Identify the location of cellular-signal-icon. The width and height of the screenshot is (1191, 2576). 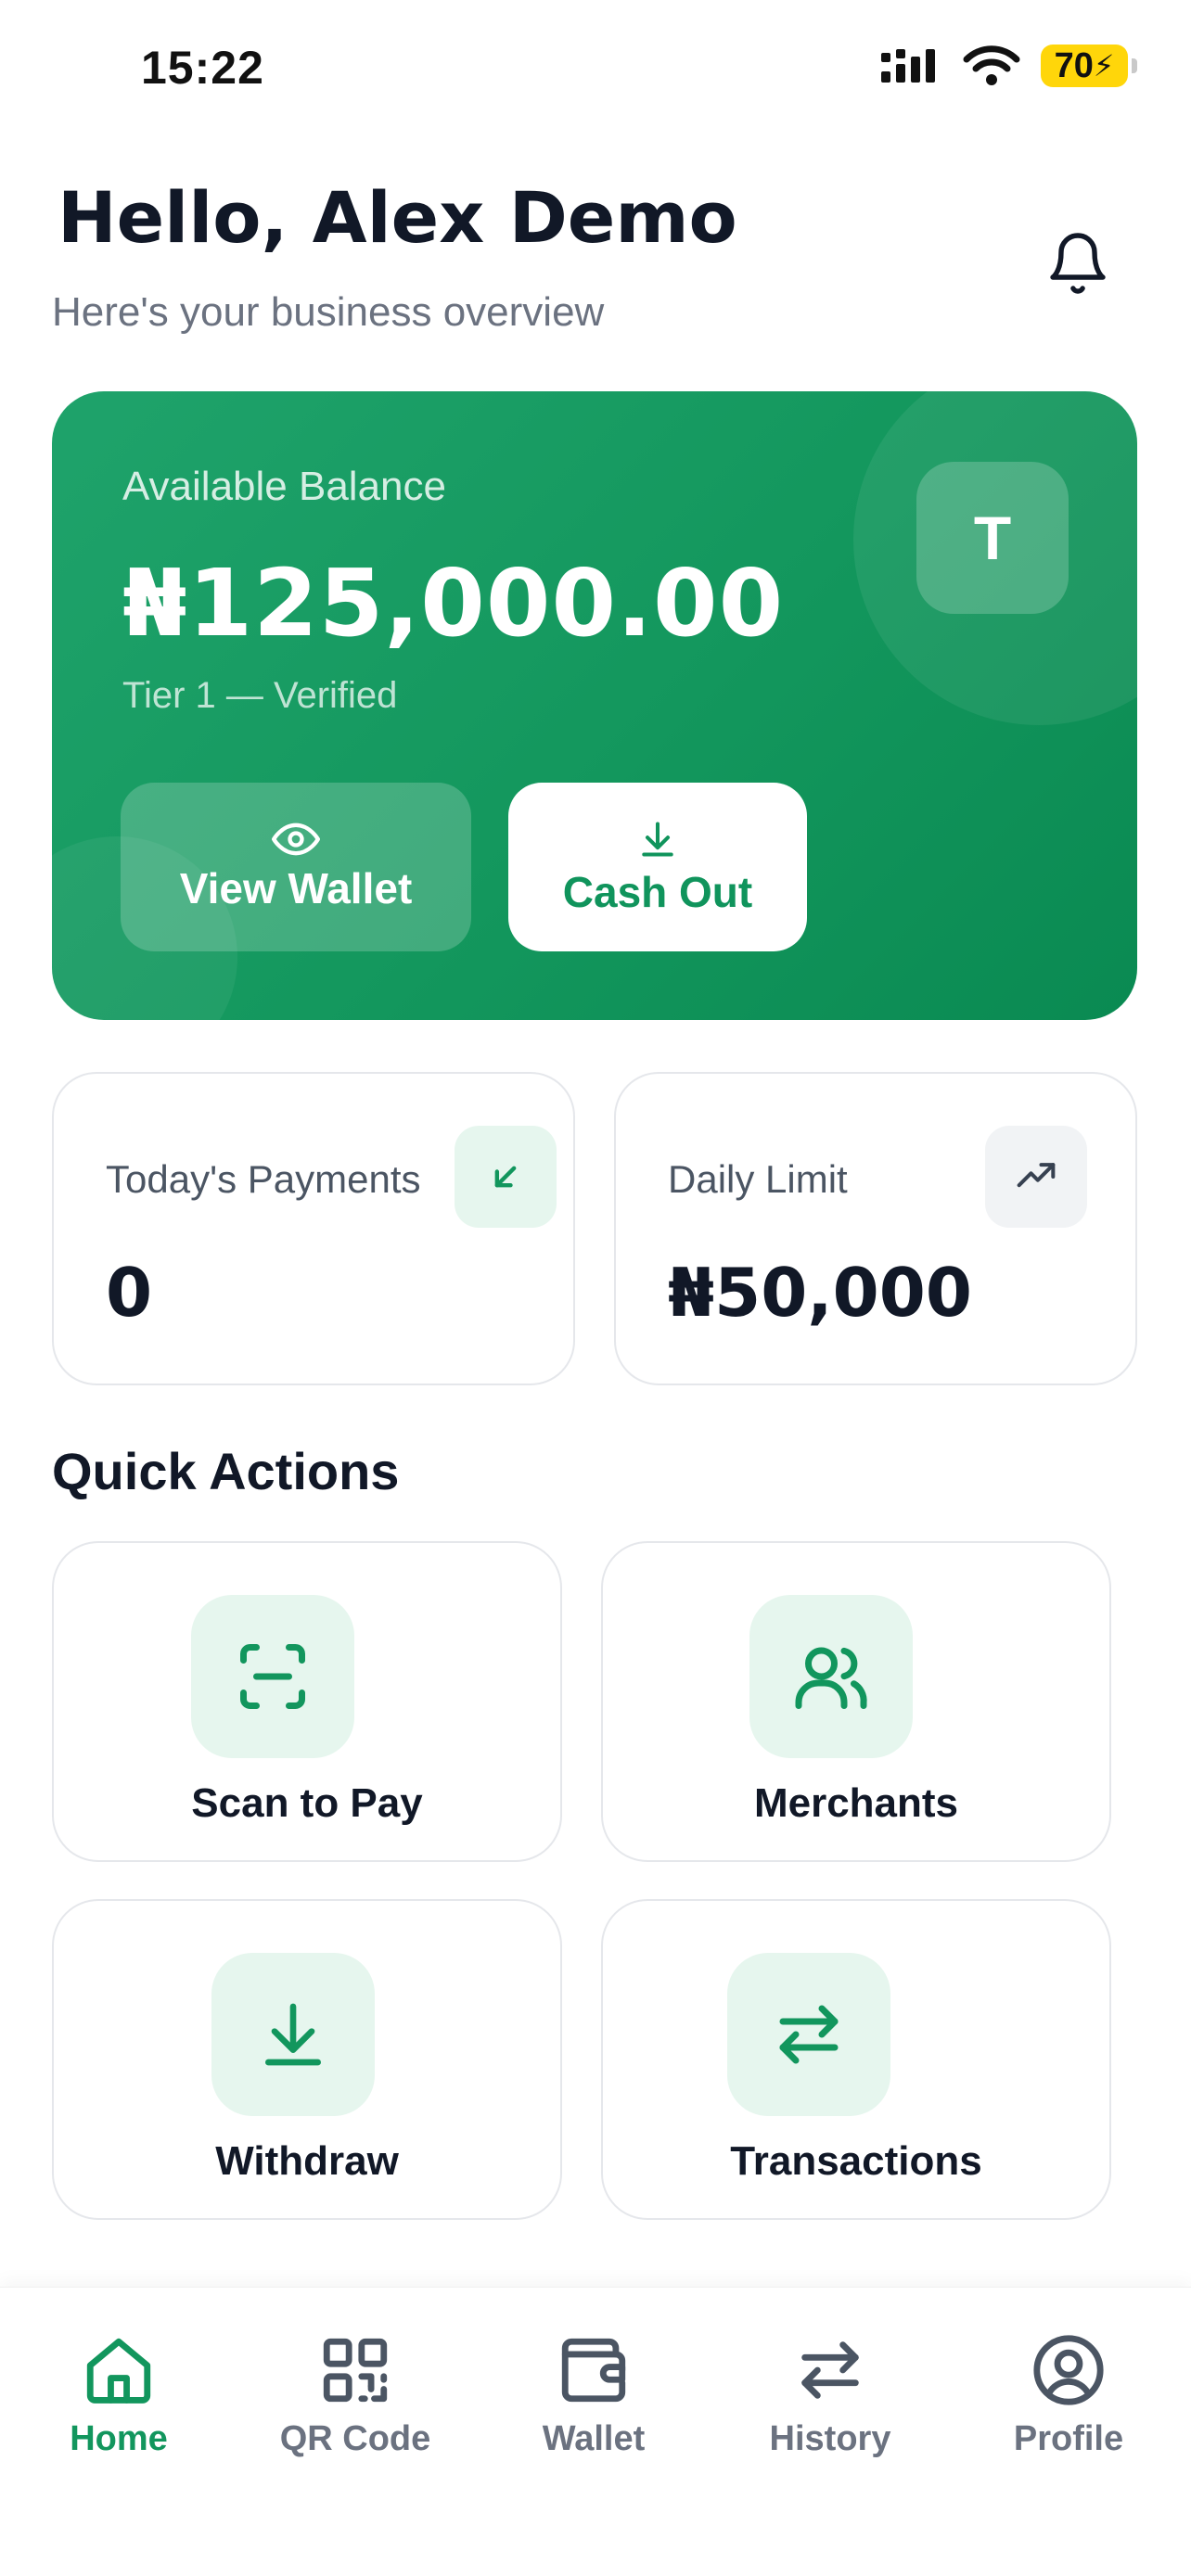
(908, 66).